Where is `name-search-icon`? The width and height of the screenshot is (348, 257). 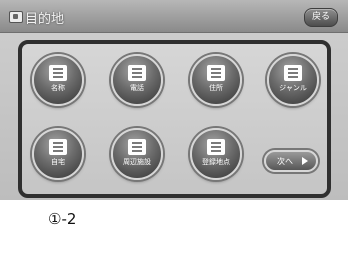
name-search-icon is located at coordinates (58, 73).